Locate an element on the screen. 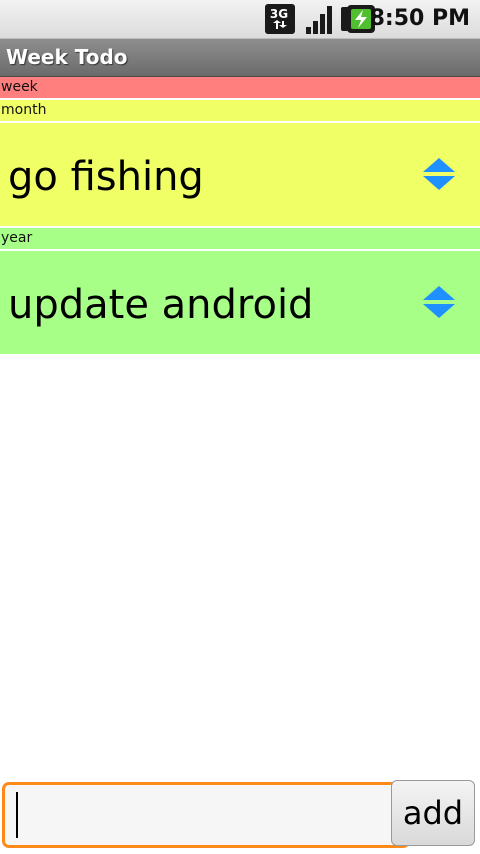 This screenshot has height=854, width=480. network-3g-label: 3G is located at coordinates (279, 14).